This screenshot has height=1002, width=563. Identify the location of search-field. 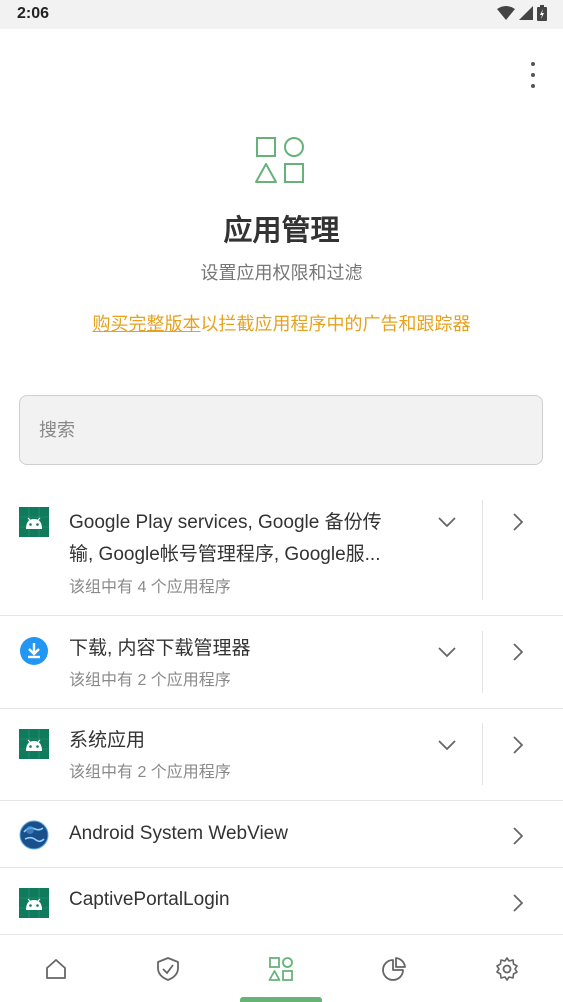
(281, 430).